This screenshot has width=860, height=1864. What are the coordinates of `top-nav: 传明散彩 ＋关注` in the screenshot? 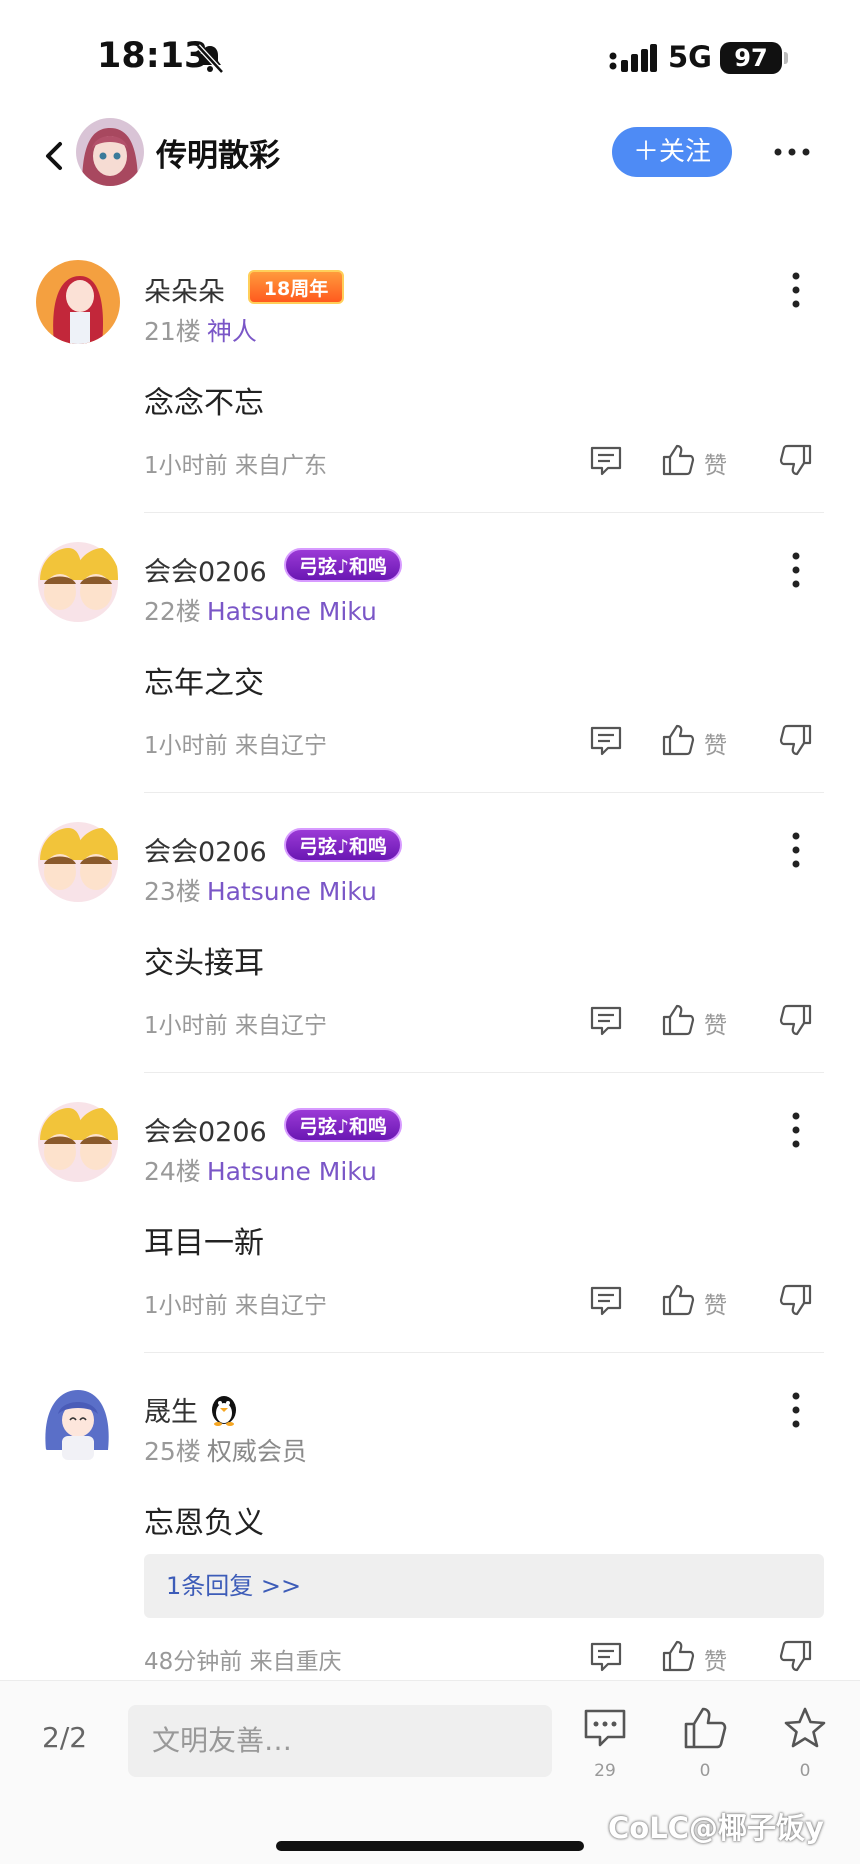 It's located at (430, 155).